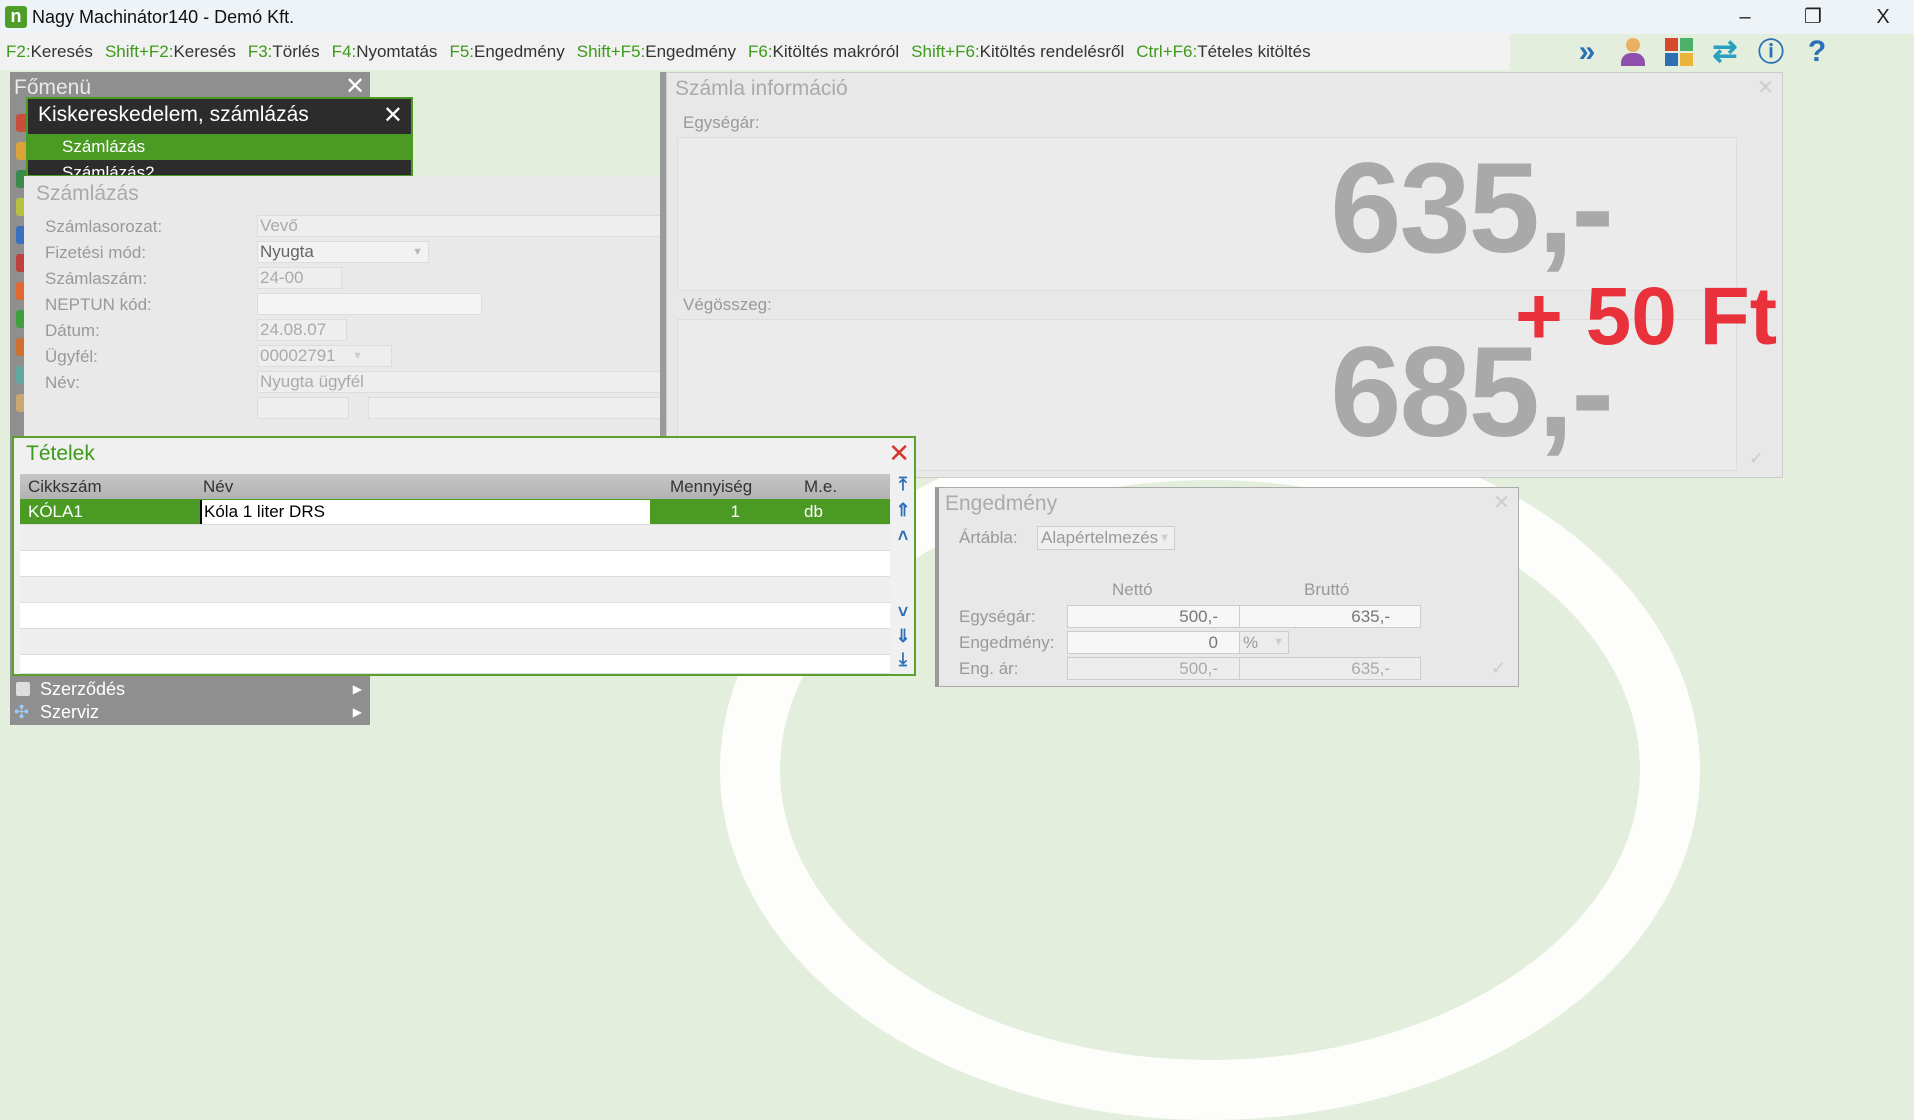 This screenshot has height=1120, width=1914. What do you see at coordinates (711, 487) in the screenshot?
I see `col-quantity: Mennyiség` at bounding box center [711, 487].